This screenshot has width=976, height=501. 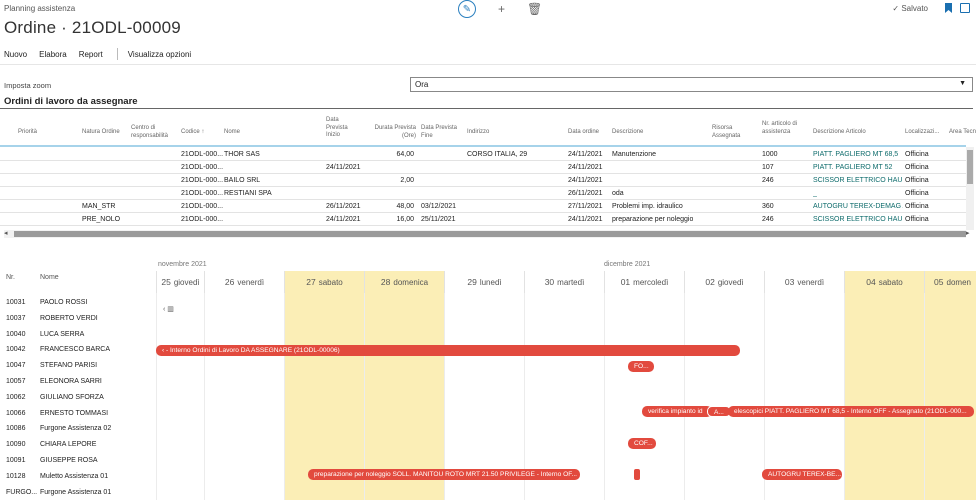 I want to click on bookmark-icon, so click(x=948, y=8).